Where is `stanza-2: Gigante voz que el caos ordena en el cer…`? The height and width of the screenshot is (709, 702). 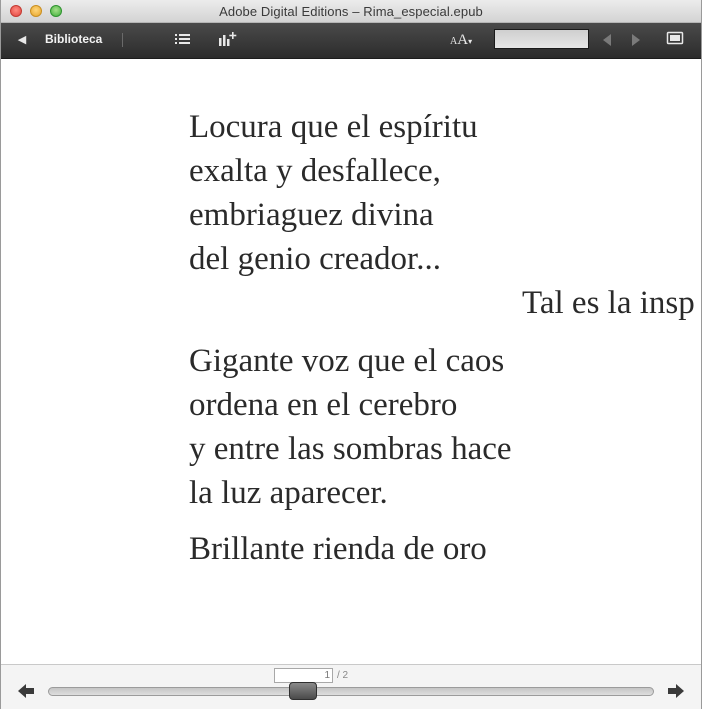
stanza-2: Gigante voz que el caos ordena en el cer… is located at coordinates (350, 427).